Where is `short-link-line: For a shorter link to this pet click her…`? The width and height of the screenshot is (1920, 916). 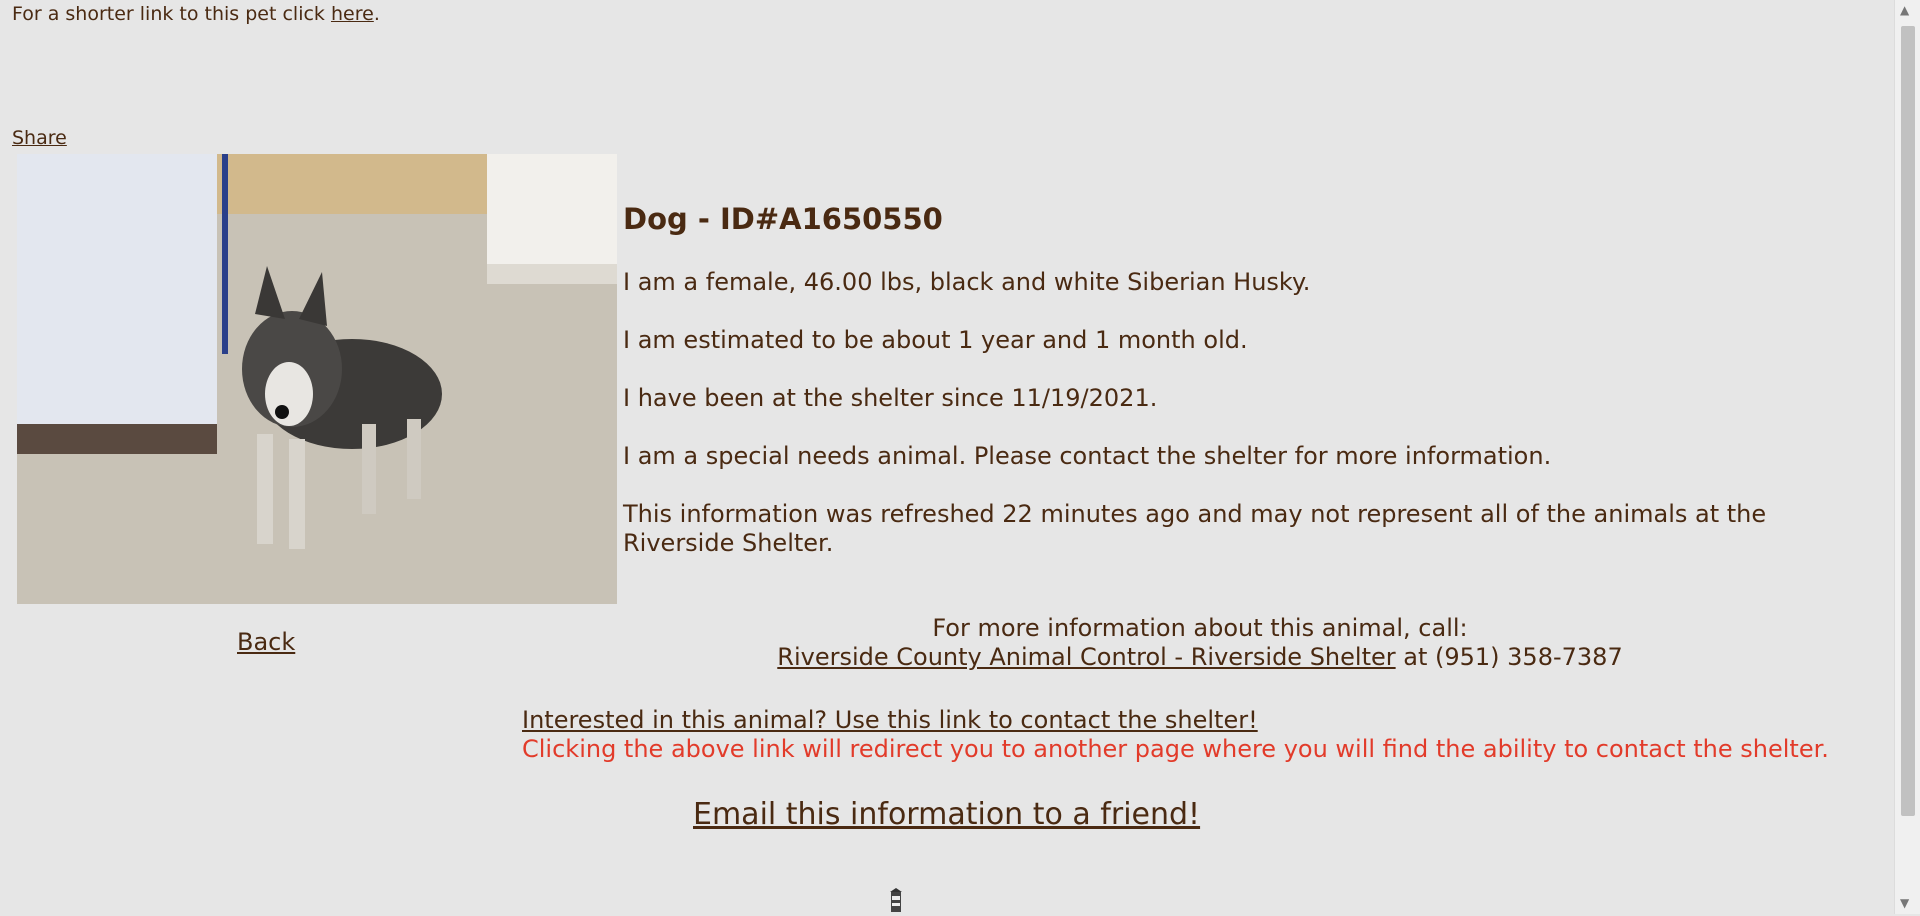 short-link-line: For a shorter link to this pet click her… is located at coordinates (196, 14).